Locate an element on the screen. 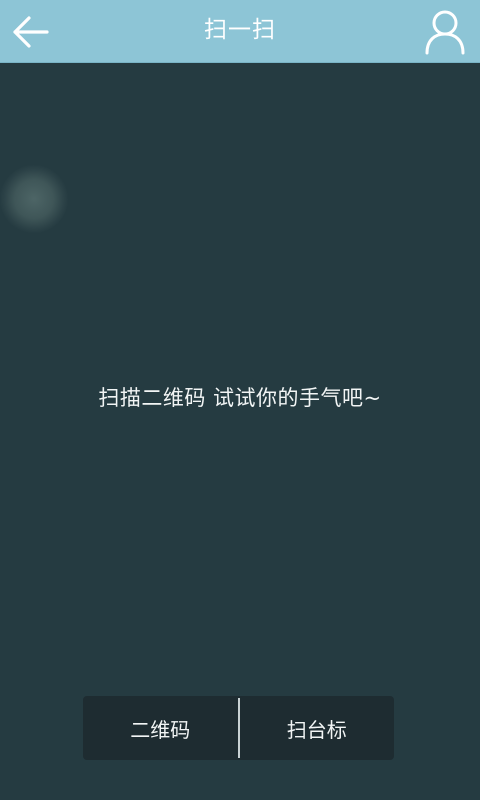 This screenshot has height=800, width=480. scan-hint-text: 扫描二维码 试试你的手气吧~ is located at coordinates (240, 398).